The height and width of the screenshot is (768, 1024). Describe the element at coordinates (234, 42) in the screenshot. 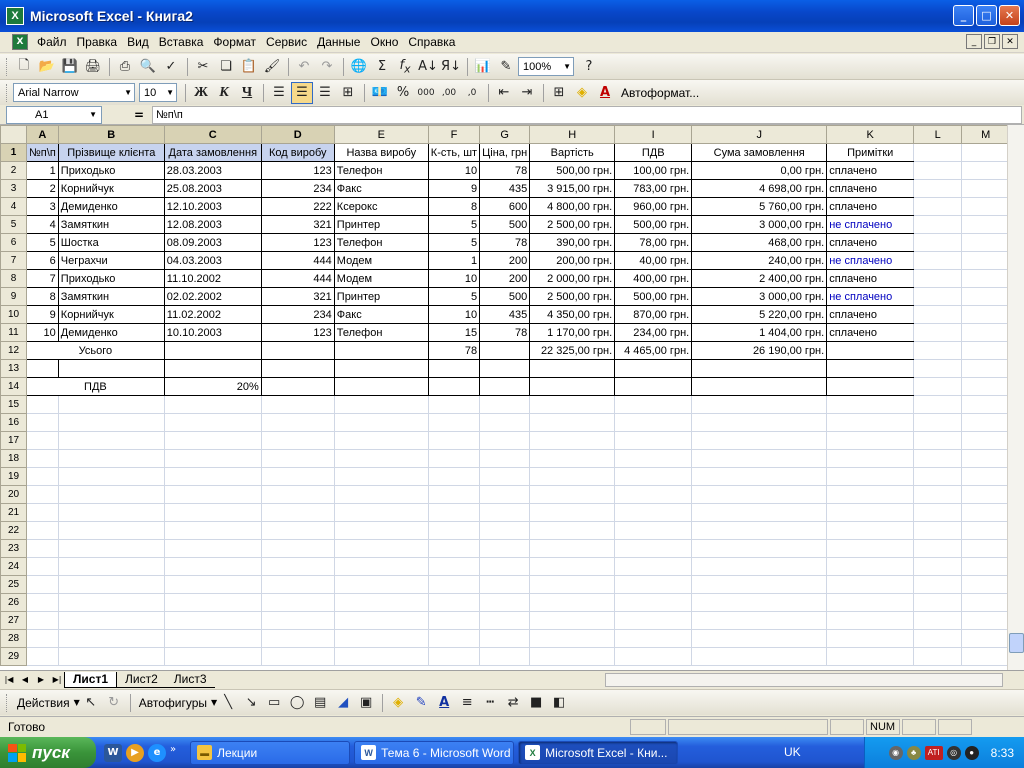

I see `menu-format: Формат` at that location.